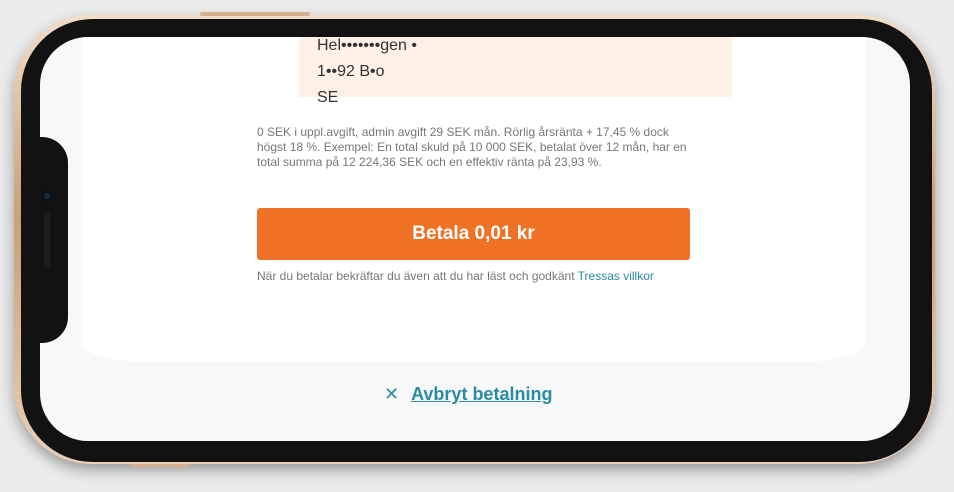  I want to click on cancel-payment-link: ✕ Avbryt betalning, so click(468, 394).